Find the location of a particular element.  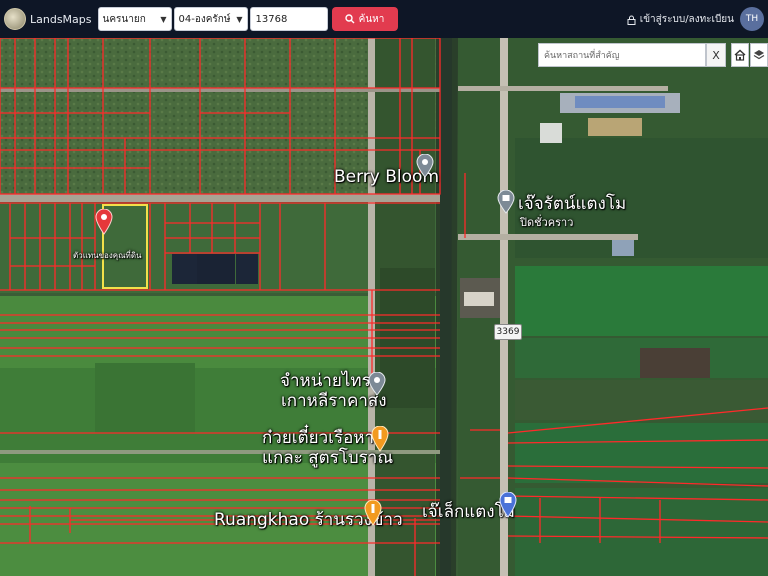

district-value: 04-องครักษ์ is located at coordinates (204, 19).